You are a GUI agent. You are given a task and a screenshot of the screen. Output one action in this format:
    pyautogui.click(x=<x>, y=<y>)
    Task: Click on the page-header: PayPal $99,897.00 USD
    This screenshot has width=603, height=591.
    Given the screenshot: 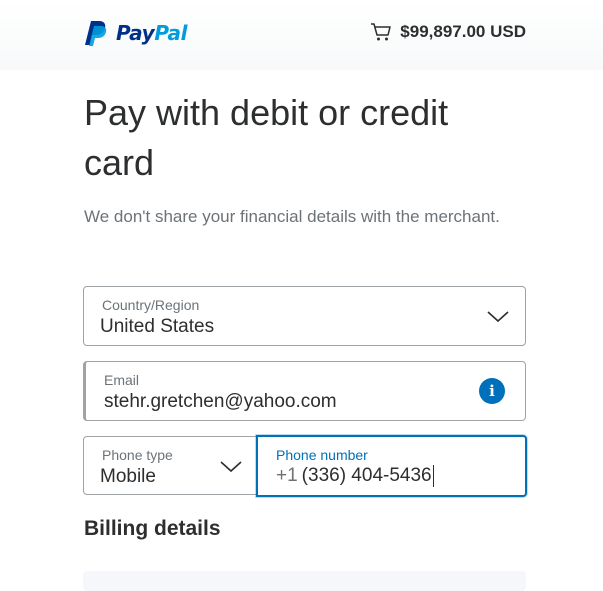 What is the action you would take?
    pyautogui.click(x=301, y=35)
    